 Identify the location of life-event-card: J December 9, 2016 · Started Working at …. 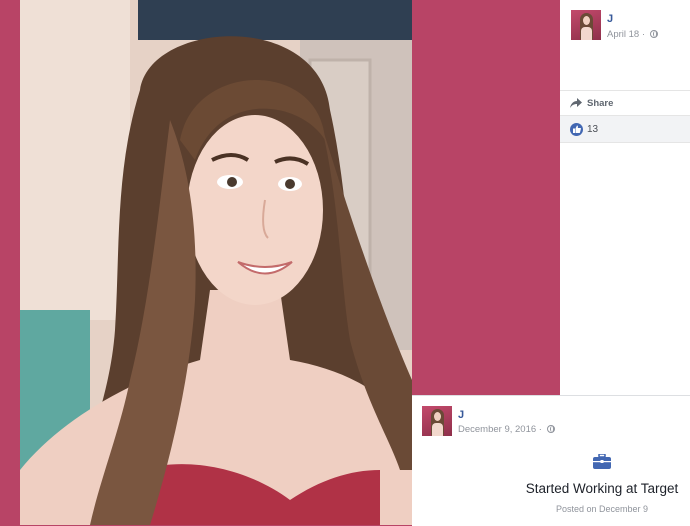
(551, 460).